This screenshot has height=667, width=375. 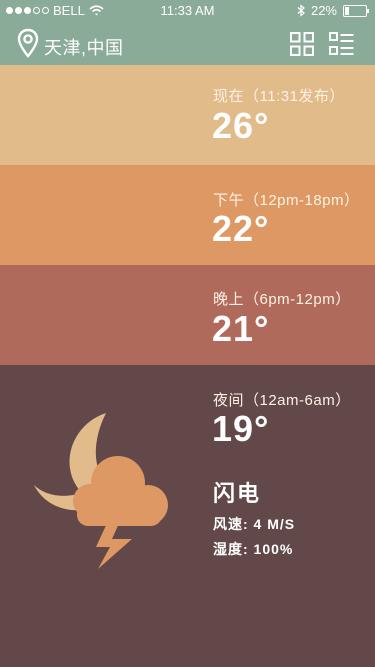 I want to click on lightning-bolt-shape, so click(x=114, y=545).